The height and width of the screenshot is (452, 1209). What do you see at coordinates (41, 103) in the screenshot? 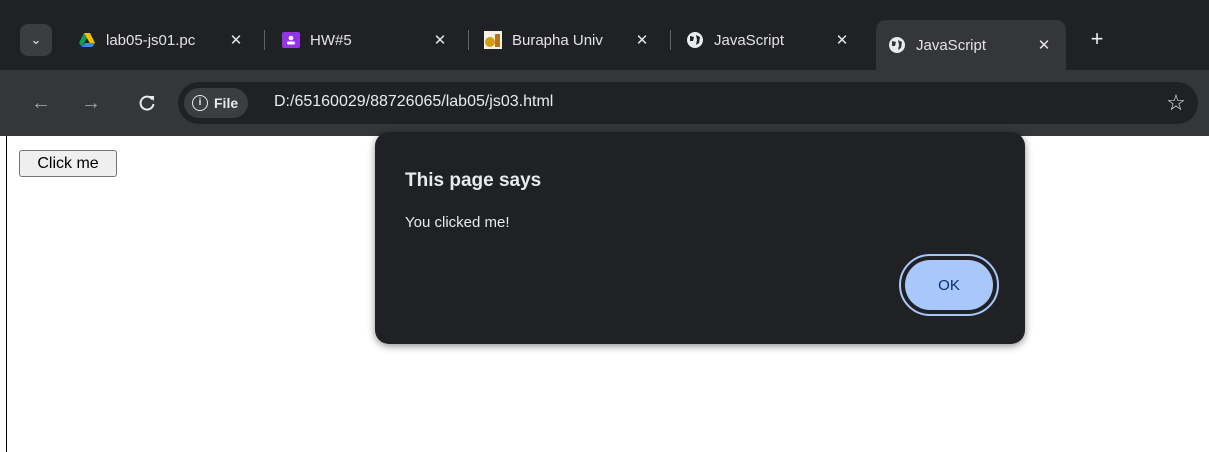
I see `back-arrow-icon: ←` at bounding box center [41, 103].